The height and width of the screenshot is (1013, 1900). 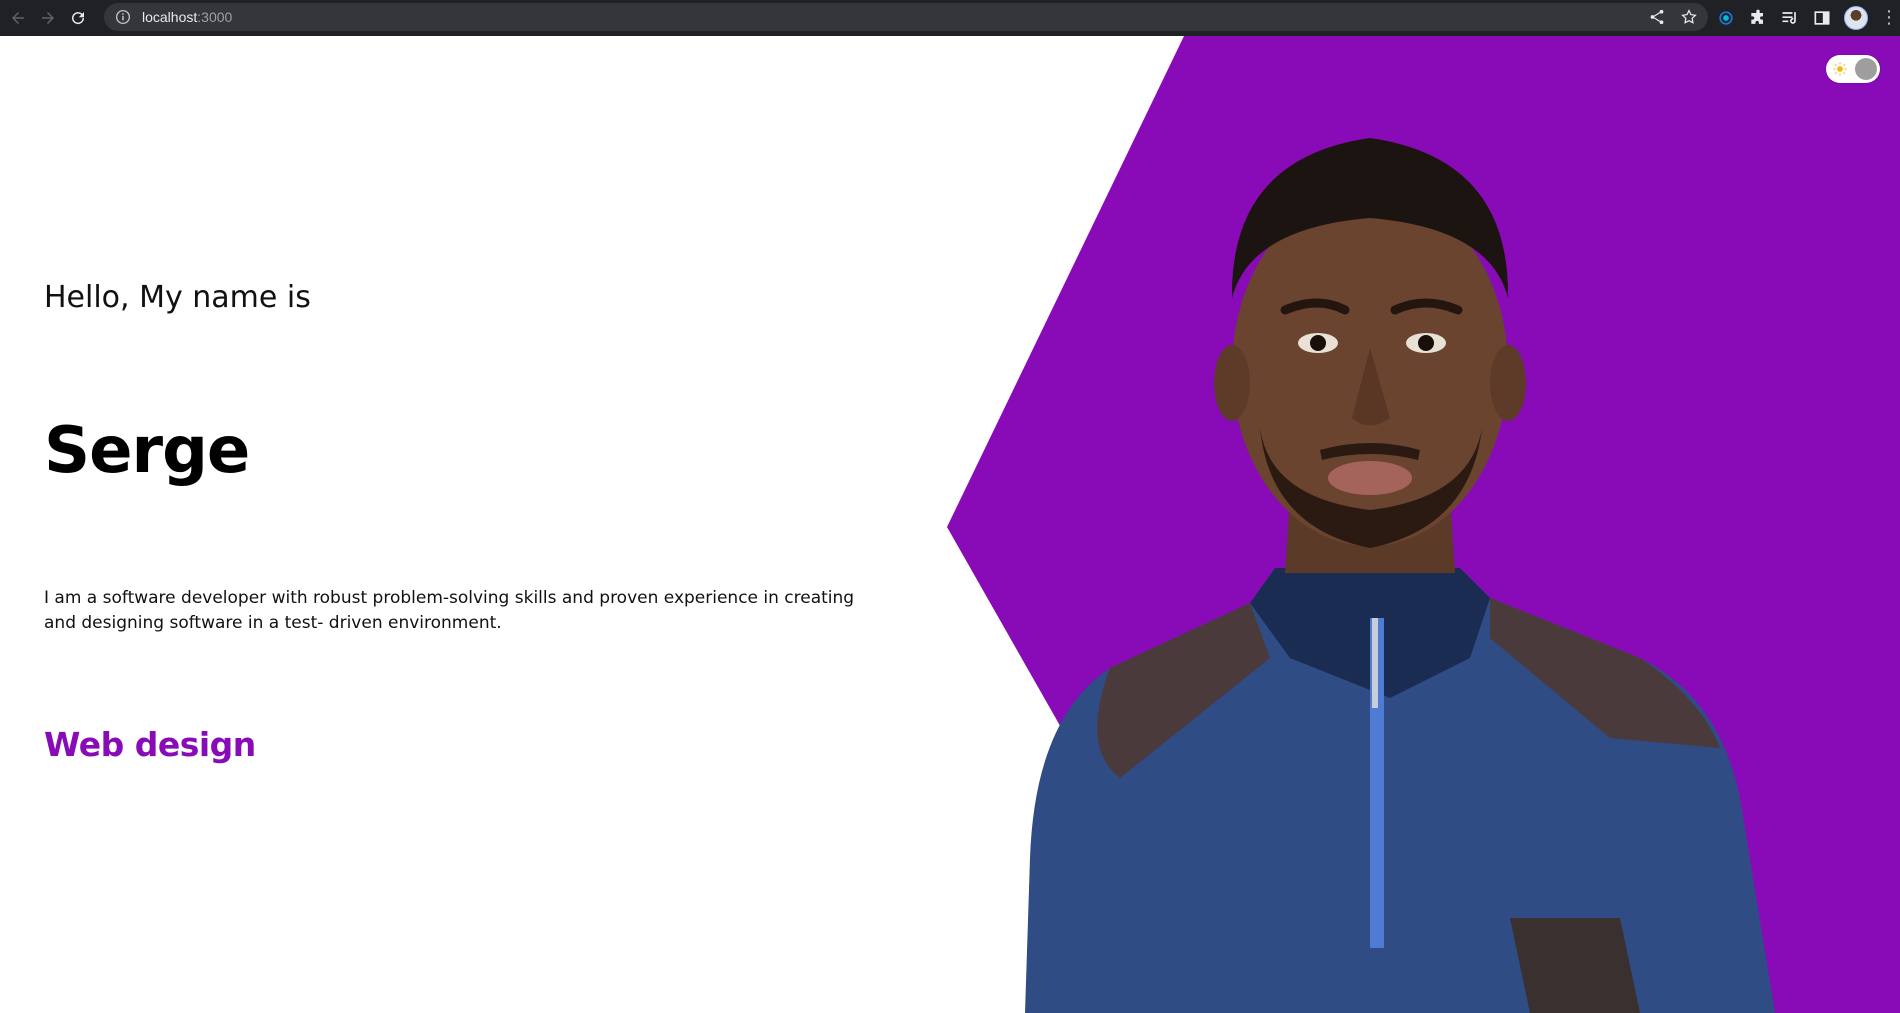 What do you see at coordinates (215, 17) in the screenshot?
I see `url-port: :3000` at bounding box center [215, 17].